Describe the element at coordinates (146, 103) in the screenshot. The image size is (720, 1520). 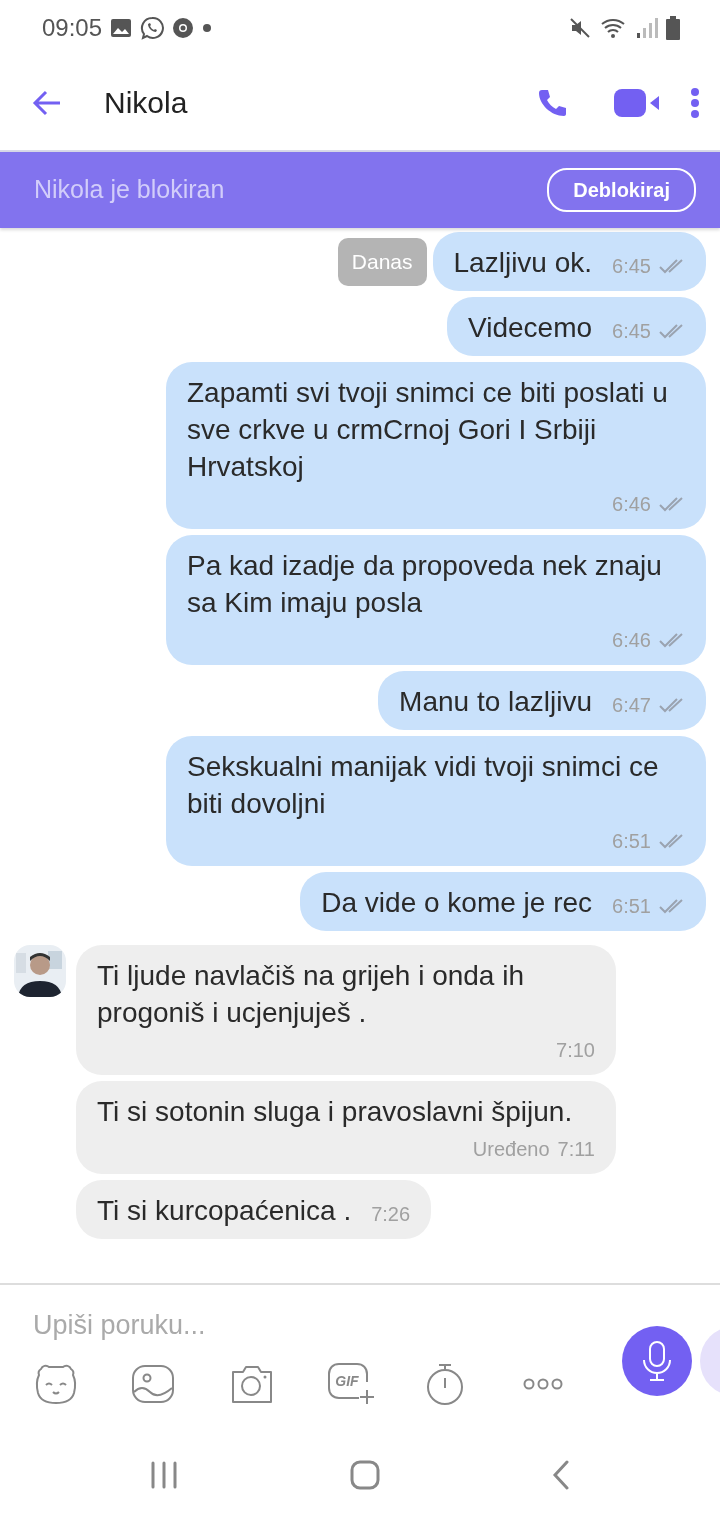
I see `contact-name: Nikola` at that location.